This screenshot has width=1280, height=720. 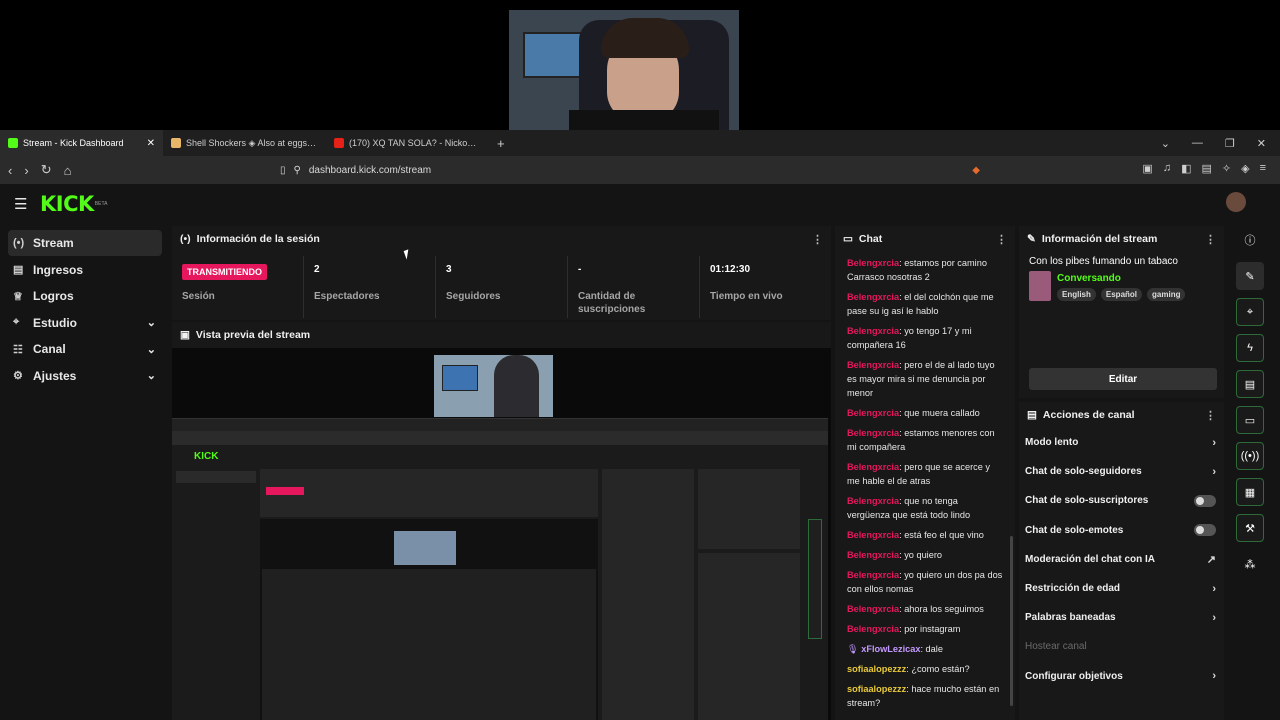 I want to click on stat-label: Seguidores, so click(x=473, y=296).